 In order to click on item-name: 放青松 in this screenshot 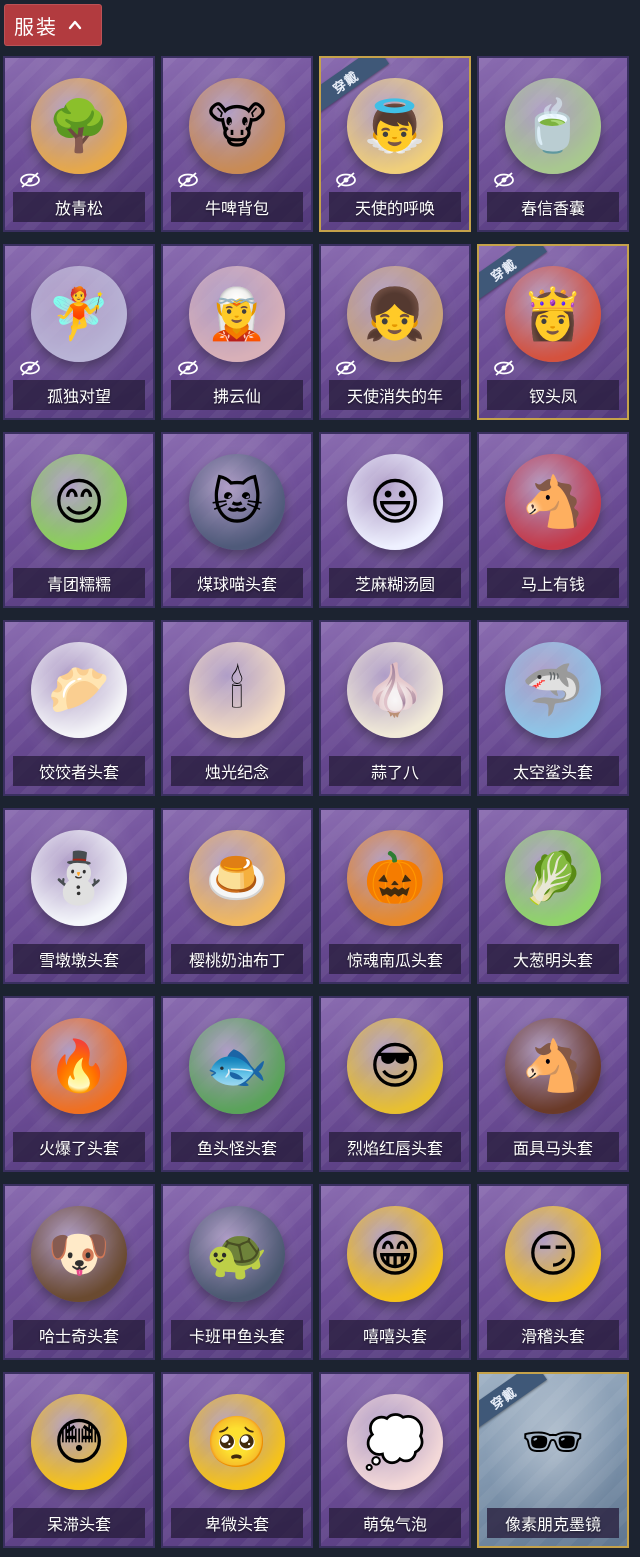, I will do `click(78, 208)`.